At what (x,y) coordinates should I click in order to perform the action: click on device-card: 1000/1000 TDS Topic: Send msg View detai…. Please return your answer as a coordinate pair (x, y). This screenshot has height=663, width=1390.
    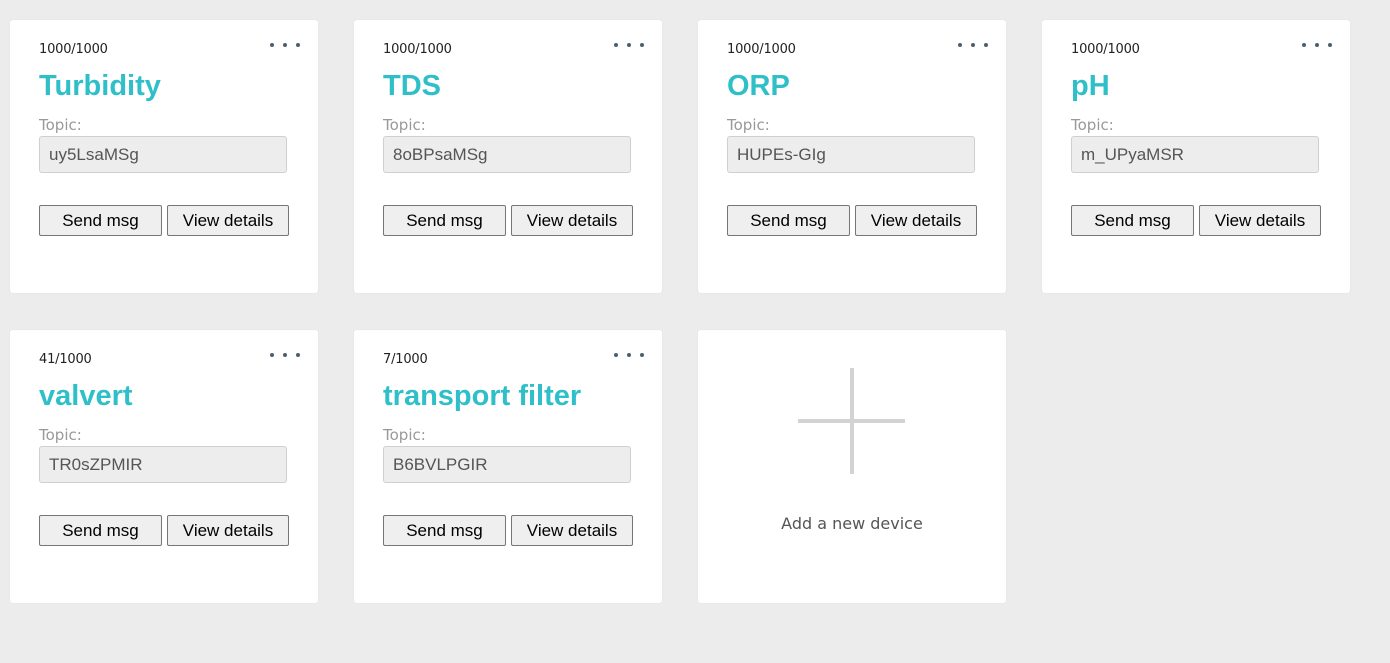
    Looking at the image, I should click on (508, 156).